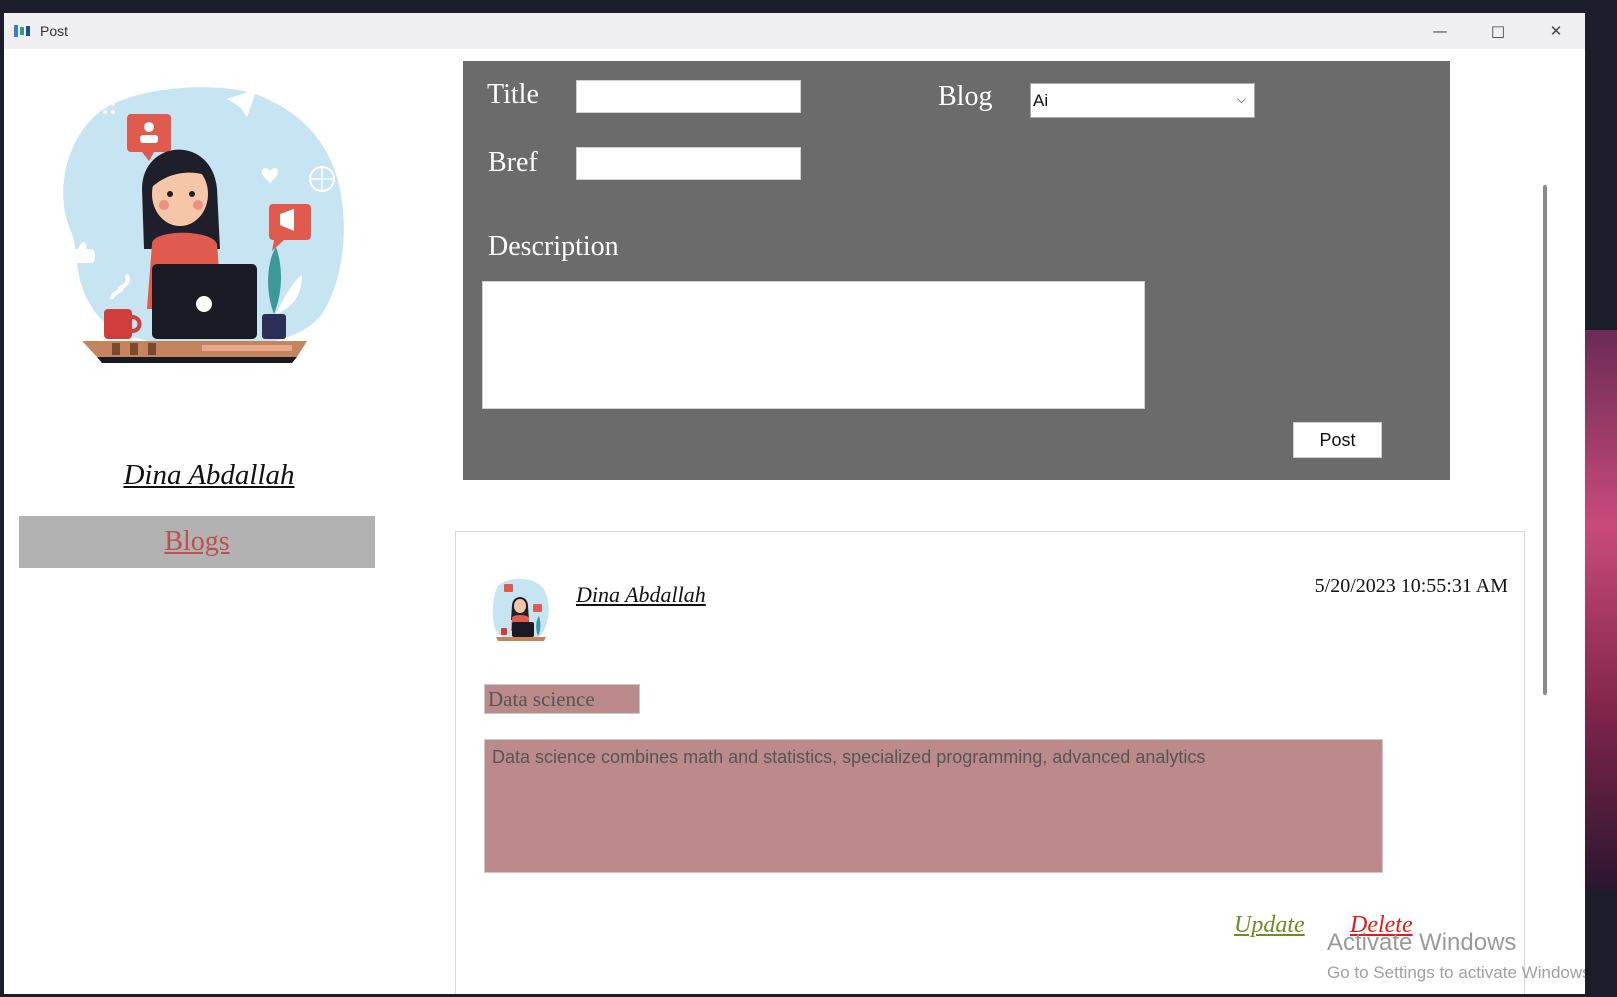 Image resolution: width=1617 pixels, height=997 pixels. Describe the element at coordinates (1241, 99) in the screenshot. I see `chevron-down-icon: ⌵` at that location.